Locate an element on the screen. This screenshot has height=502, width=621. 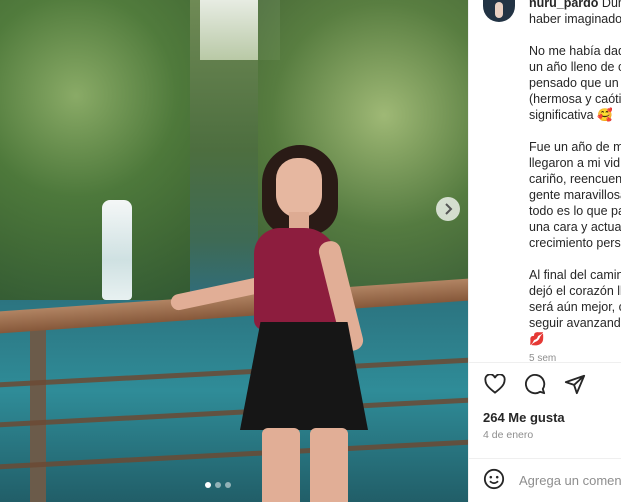
heart-icon is located at coordinates (495, 384).